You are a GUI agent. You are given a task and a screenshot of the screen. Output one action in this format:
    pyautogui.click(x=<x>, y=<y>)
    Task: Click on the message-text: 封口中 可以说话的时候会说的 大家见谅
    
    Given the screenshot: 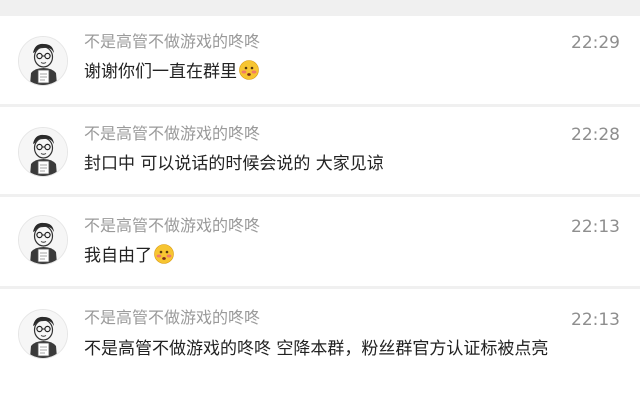 What is the action you would take?
    pyautogui.click(x=354, y=164)
    